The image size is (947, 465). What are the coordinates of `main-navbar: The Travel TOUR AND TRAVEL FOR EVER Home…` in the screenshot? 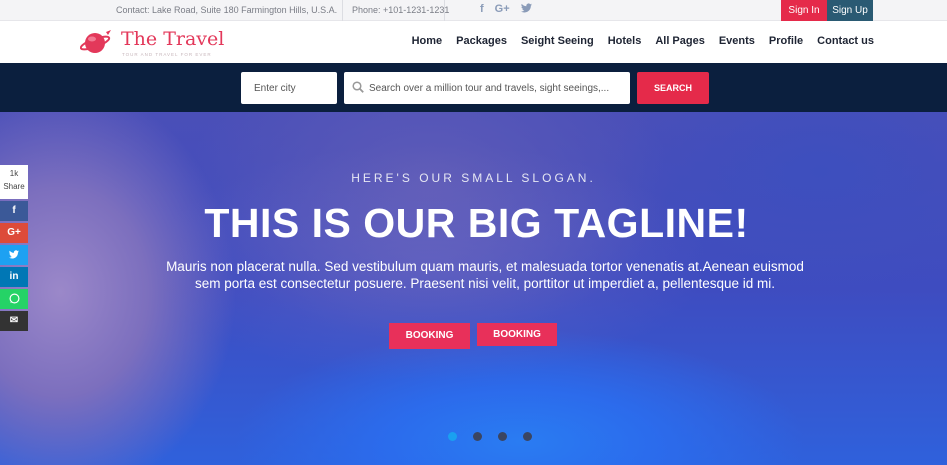 It's located at (473, 42).